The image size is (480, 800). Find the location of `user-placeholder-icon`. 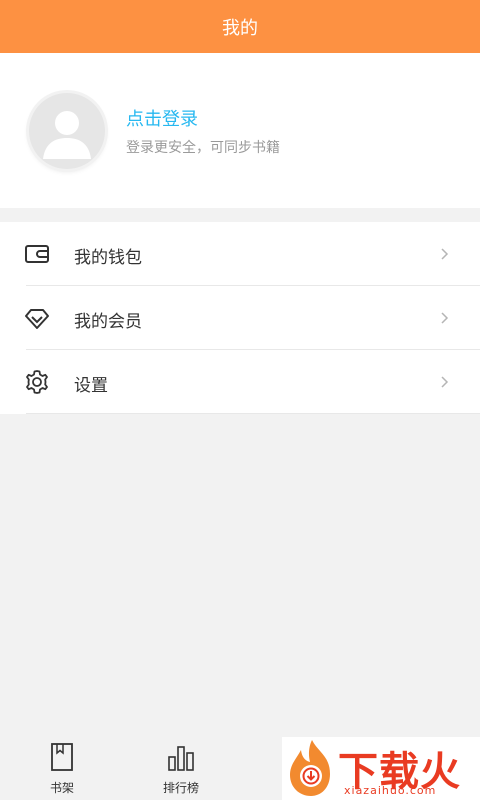

user-placeholder-icon is located at coordinates (67, 135).